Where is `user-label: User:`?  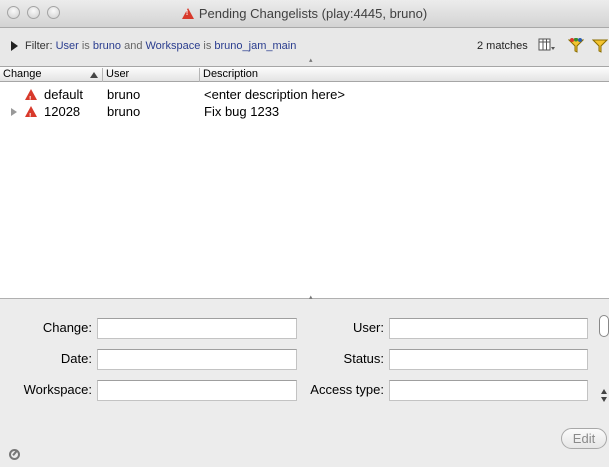
user-label: User: is located at coordinates (368, 327).